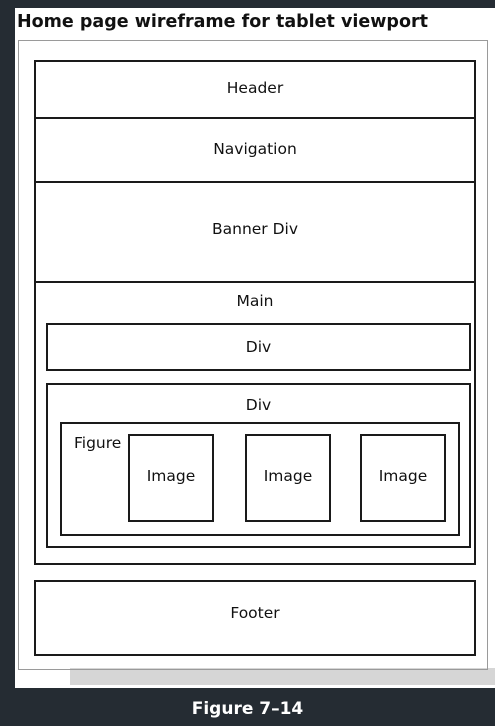 The width and height of the screenshot is (495, 726). Describe the element at coordinates (255, 613) in the screenshot. I see `footer-label: Footer` at that location.